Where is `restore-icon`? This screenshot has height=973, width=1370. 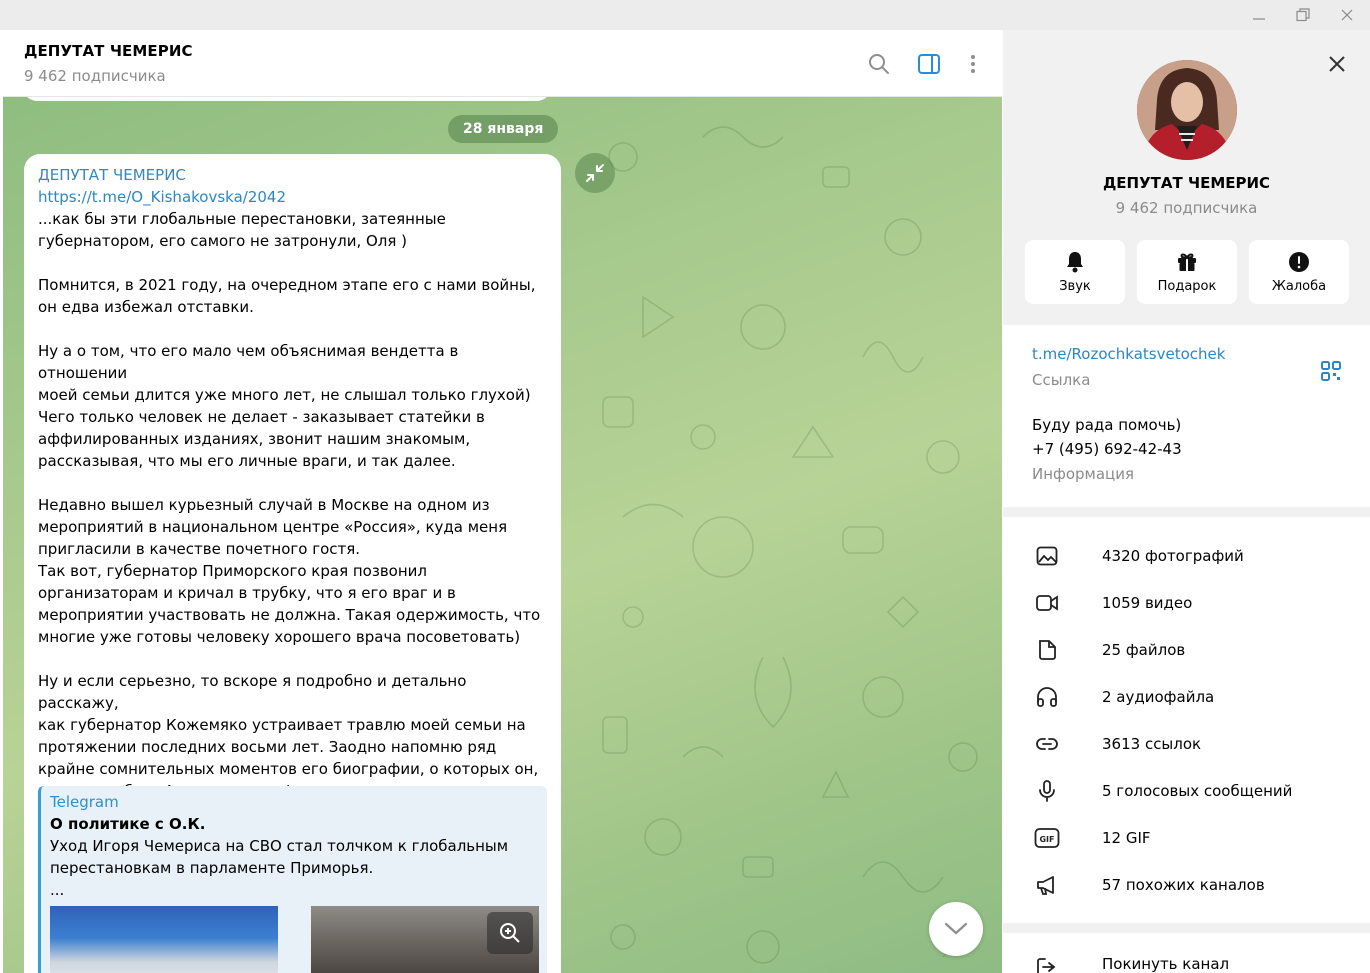
restore-icon is located at coordinates (1303, 15).